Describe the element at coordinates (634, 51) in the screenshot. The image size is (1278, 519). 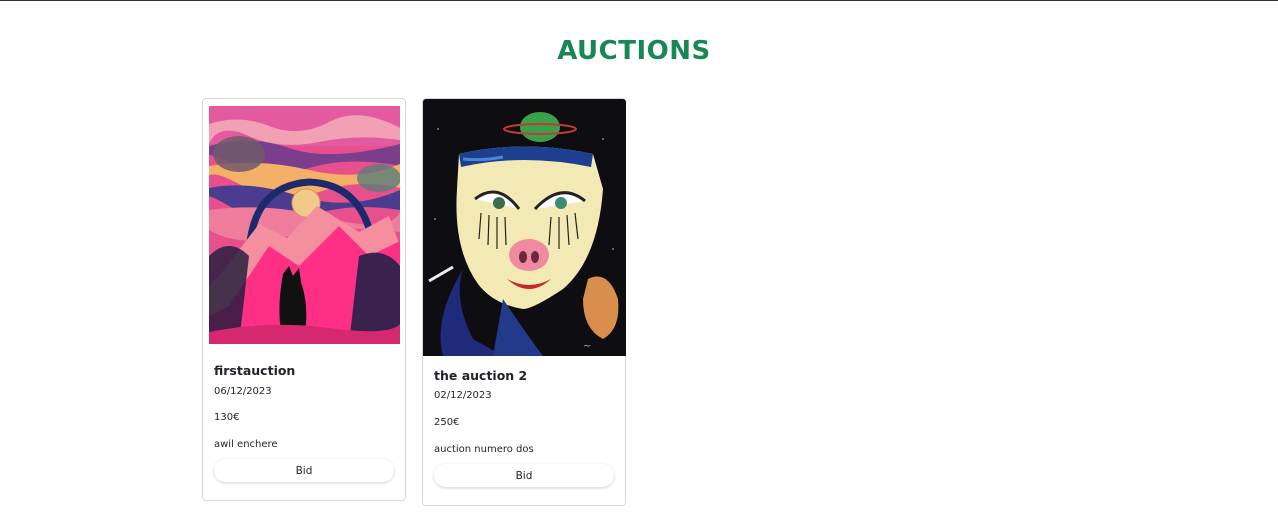
I see `page-title: AUCTIONS` at that location.